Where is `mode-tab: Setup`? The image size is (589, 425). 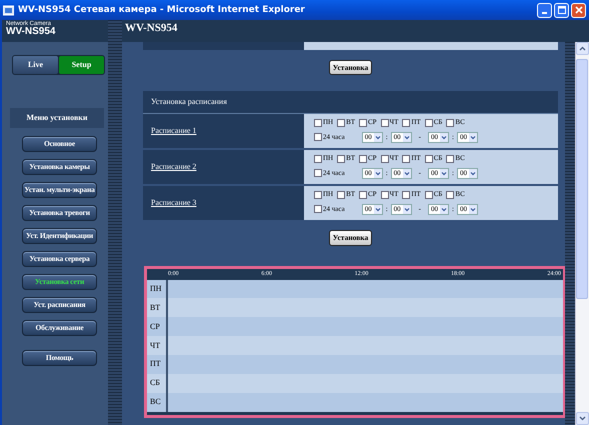
mode-tab: Setup is located at coordinates (81, 65).